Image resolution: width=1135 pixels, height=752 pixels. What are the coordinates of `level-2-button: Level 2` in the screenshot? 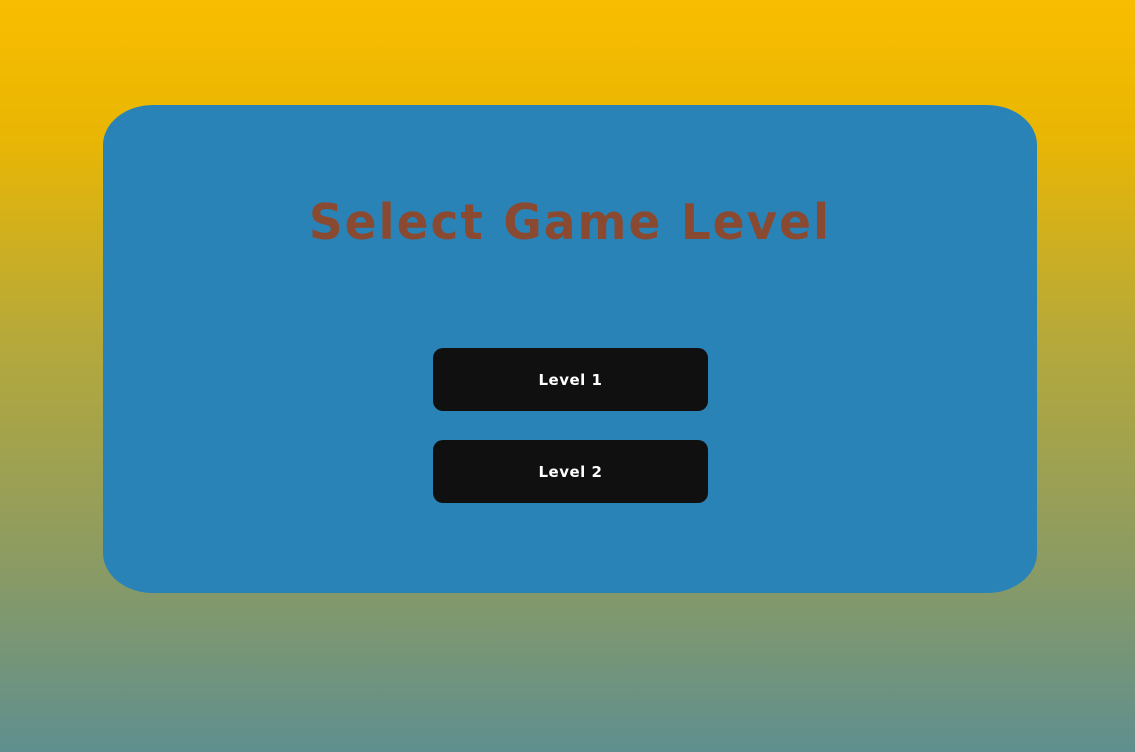 It's located at (570, 471).